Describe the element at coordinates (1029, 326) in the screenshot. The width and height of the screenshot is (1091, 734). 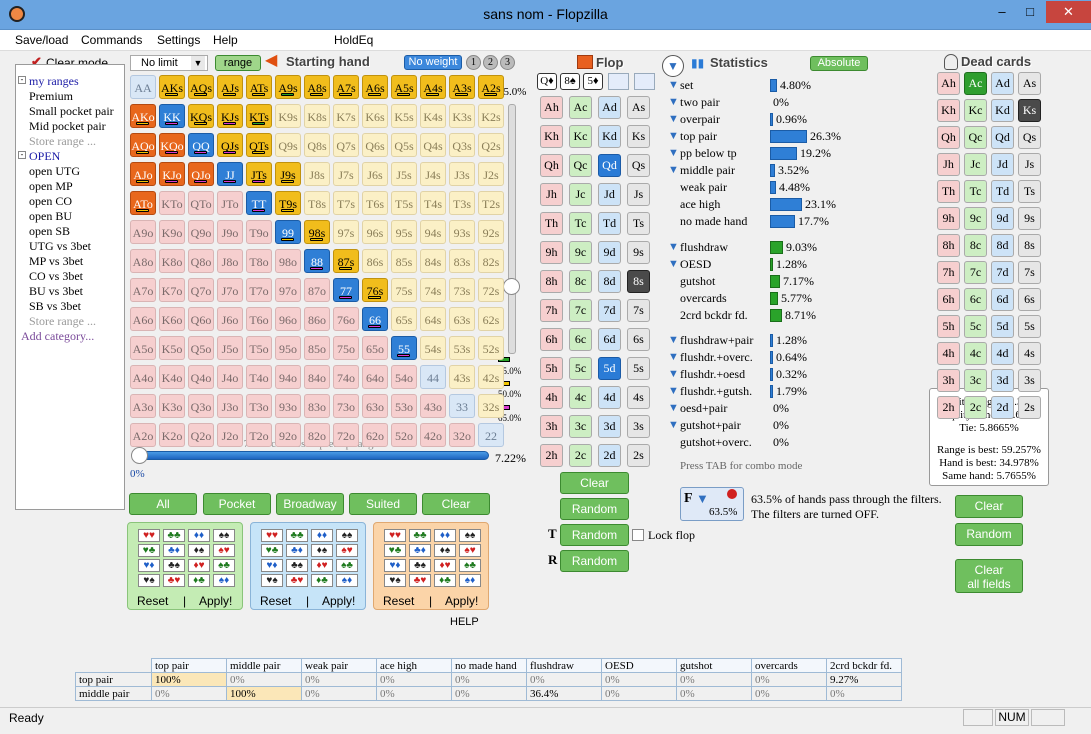
I see `dead-card-5s: 5s` at that location.